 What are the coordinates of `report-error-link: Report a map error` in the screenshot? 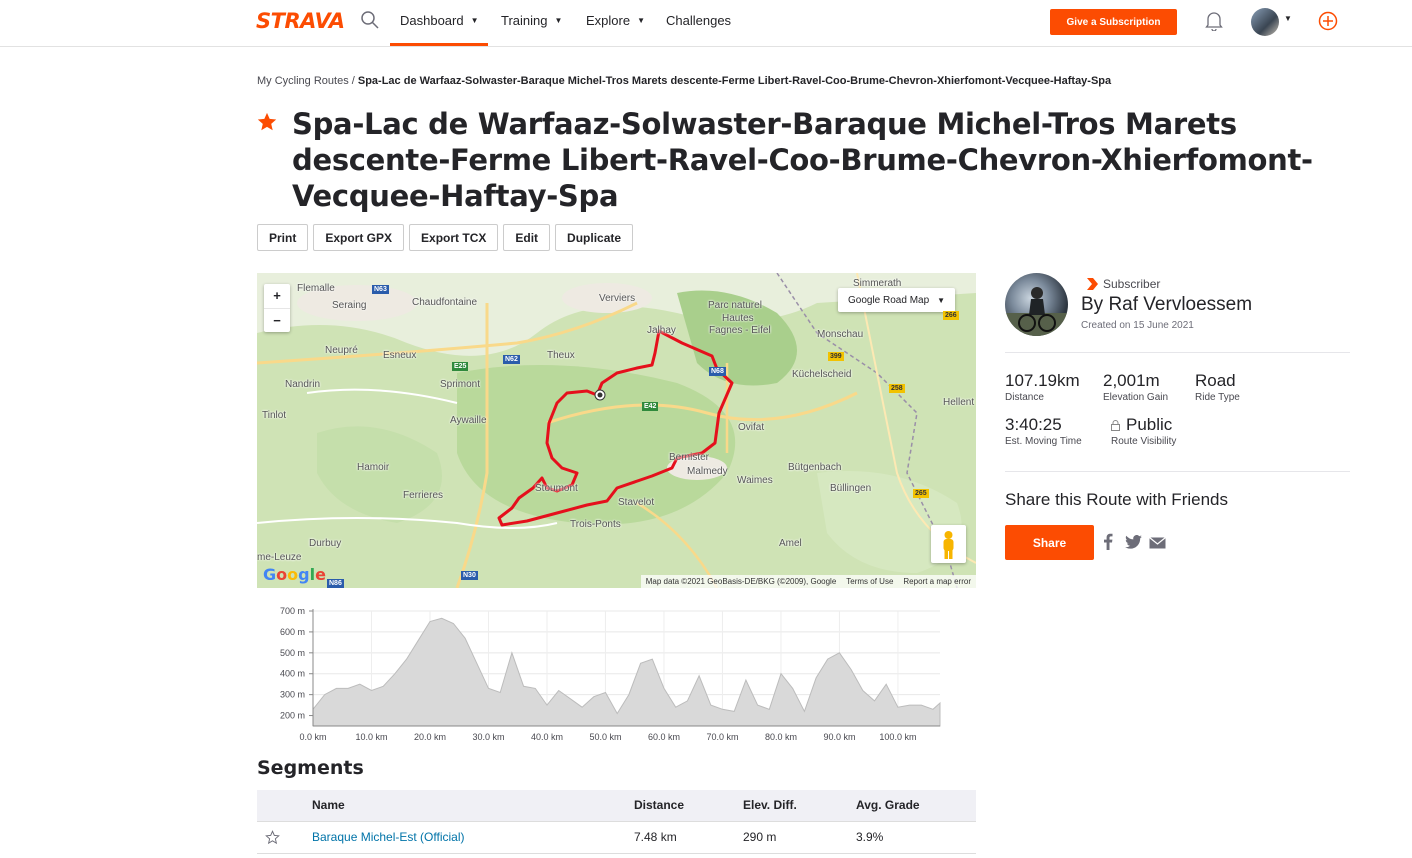 It's located at (937, 581).